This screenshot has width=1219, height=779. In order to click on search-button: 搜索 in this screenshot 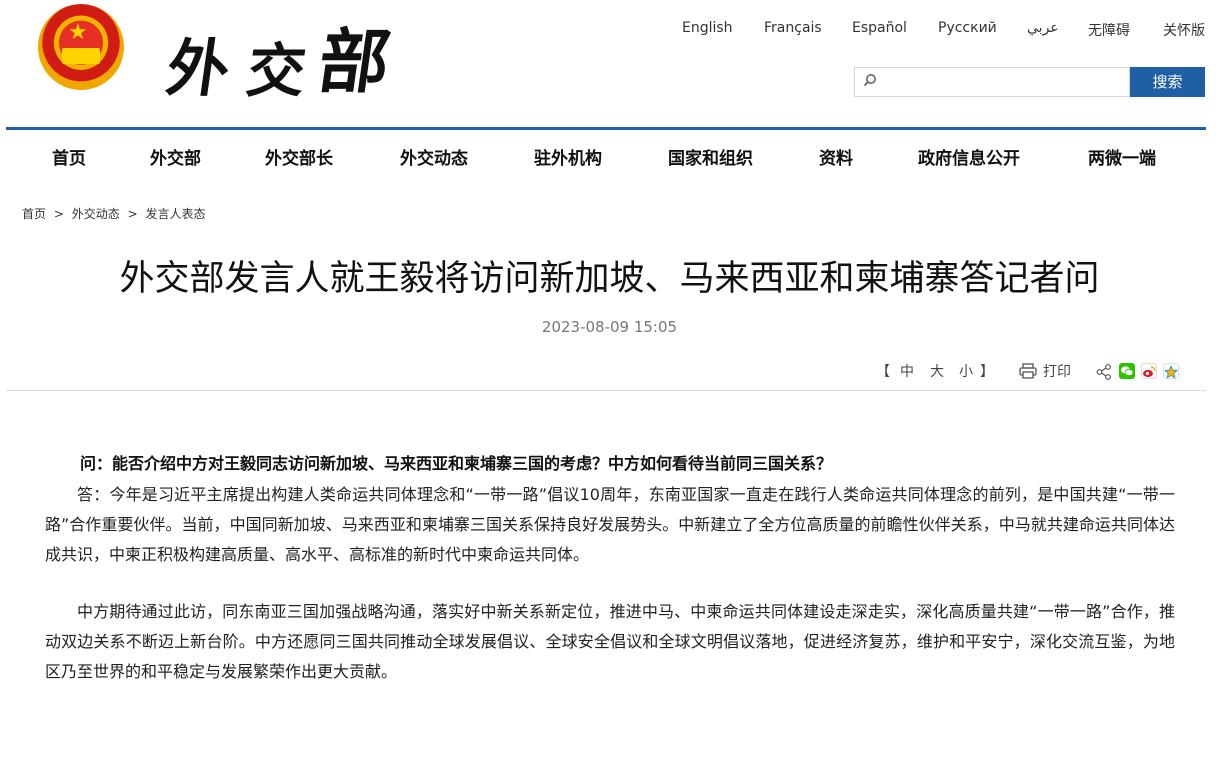, I will do `click(1167, 82)`.